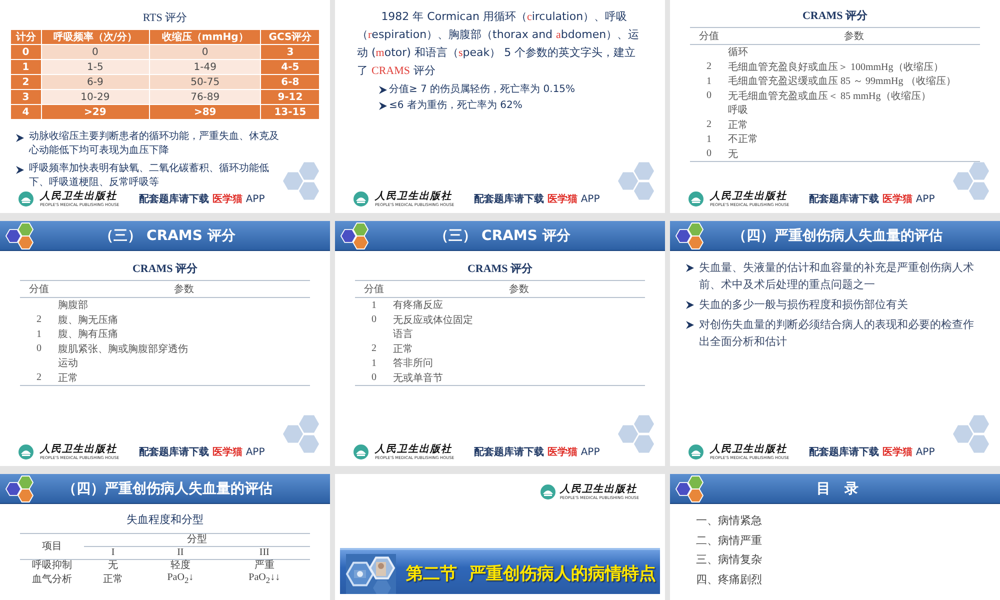  I want to click on slide-title: 目 录, so click(838, 489).